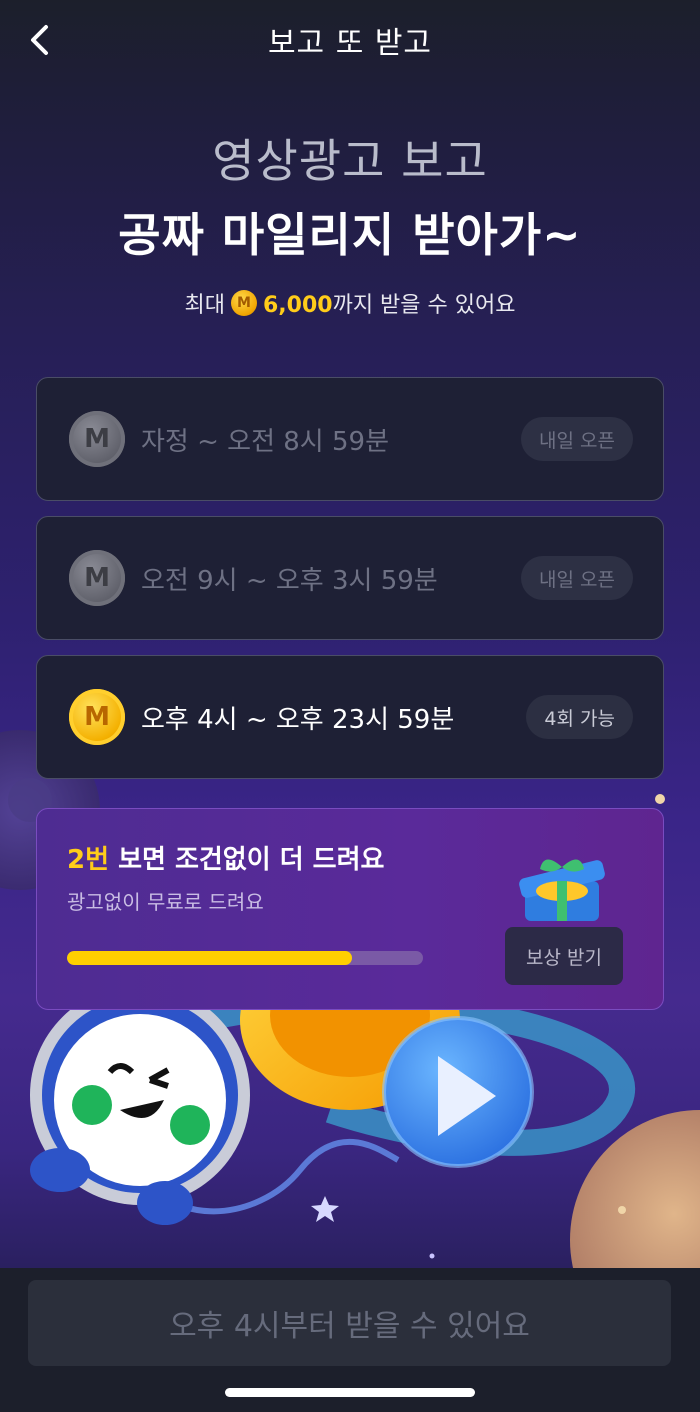 The width and height of the screenshot is (700, 1412). I want to click on bonus-count: 2번, so click(88, 860).